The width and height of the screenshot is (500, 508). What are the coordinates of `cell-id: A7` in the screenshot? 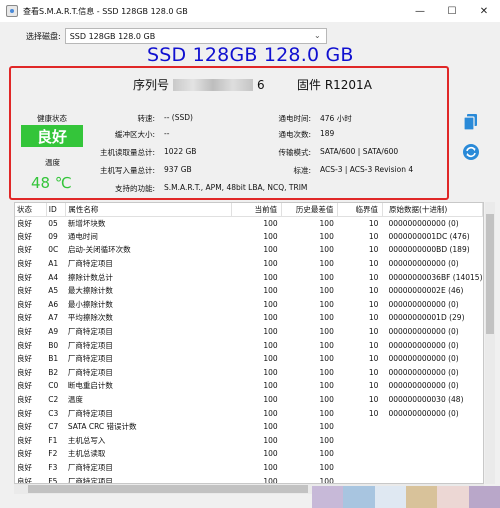 It's located at (53, 318).